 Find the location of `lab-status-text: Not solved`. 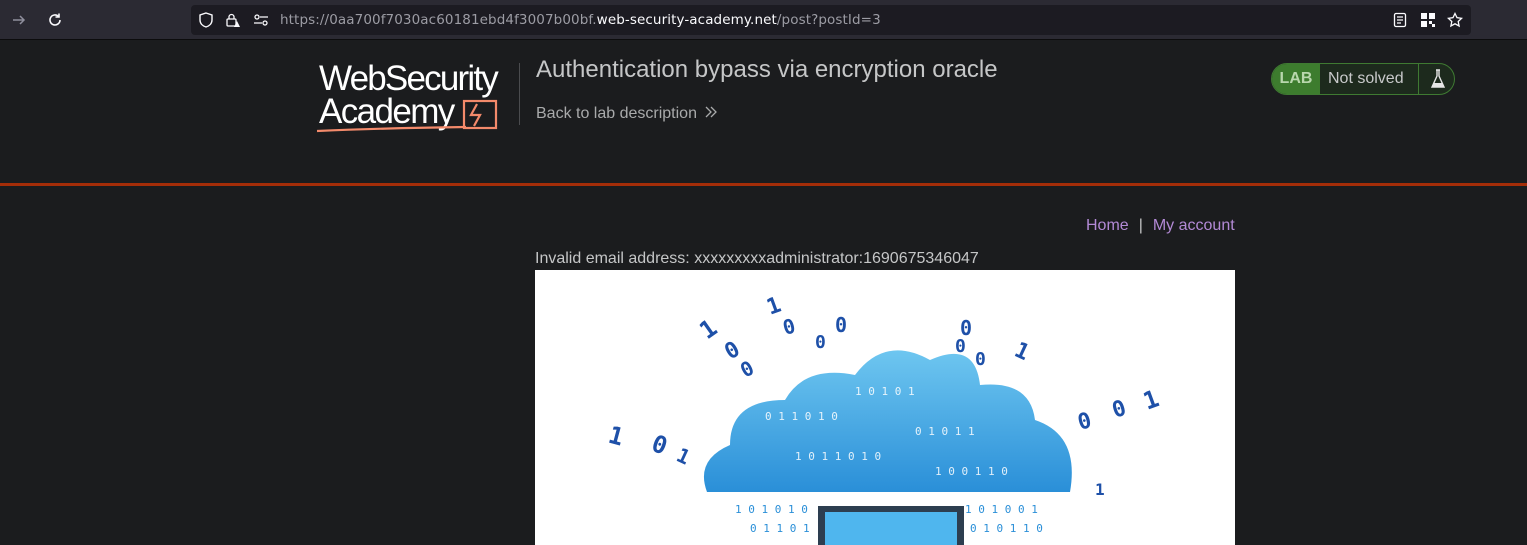

lab-status-text: Not solved is located at coordinates (1366, 78).